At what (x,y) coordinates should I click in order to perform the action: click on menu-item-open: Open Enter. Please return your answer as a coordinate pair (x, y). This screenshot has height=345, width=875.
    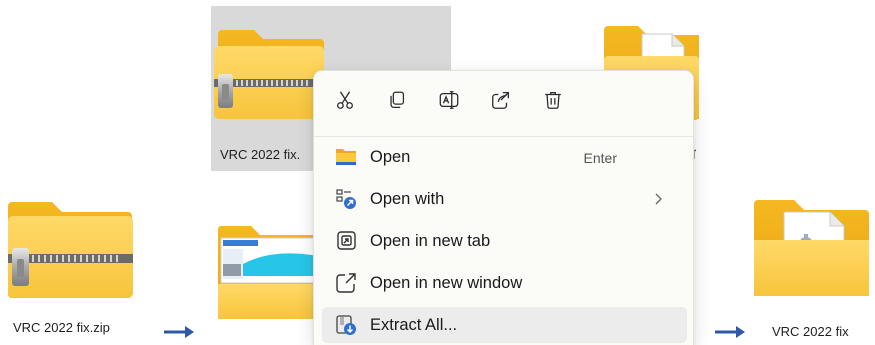
    Looking at the image, I should click on (504, 157).